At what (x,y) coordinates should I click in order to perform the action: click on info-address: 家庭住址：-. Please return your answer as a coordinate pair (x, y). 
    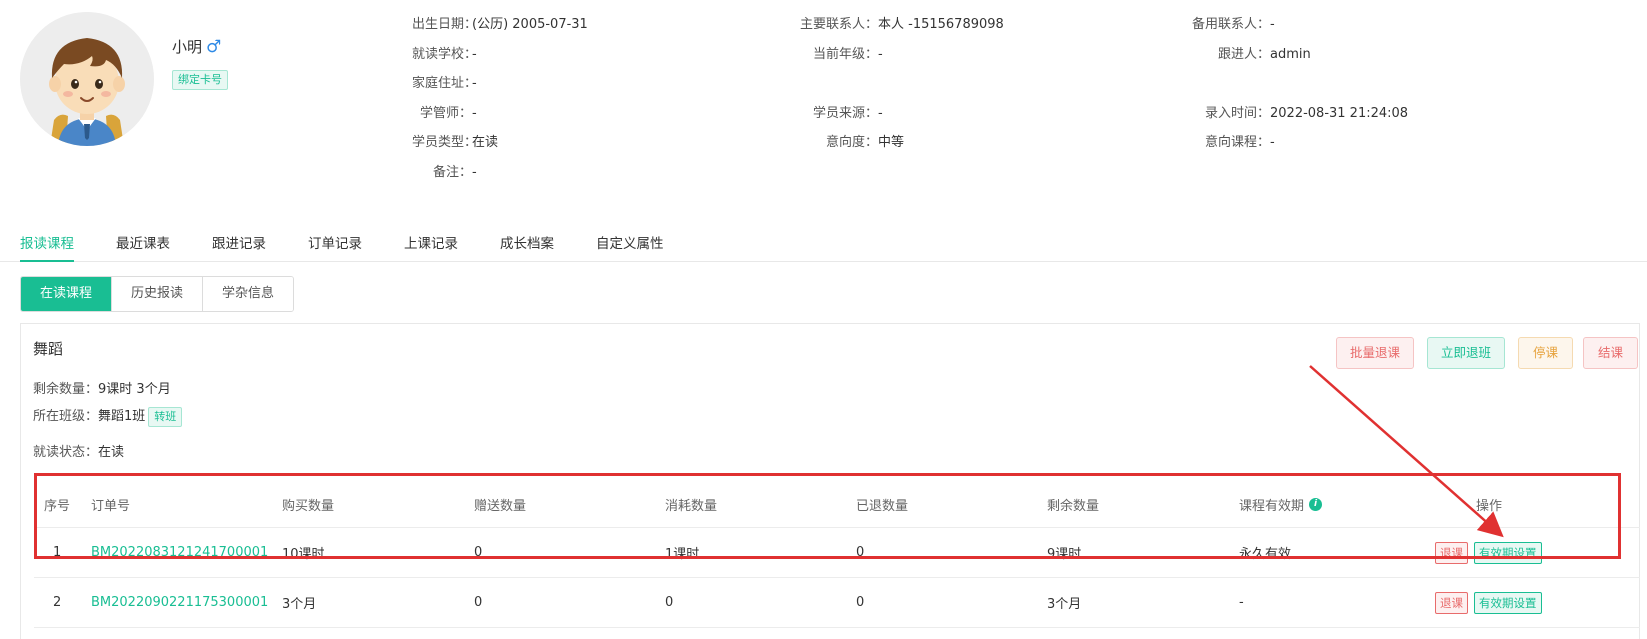
    Looking at the image, I should click on (444, 81).